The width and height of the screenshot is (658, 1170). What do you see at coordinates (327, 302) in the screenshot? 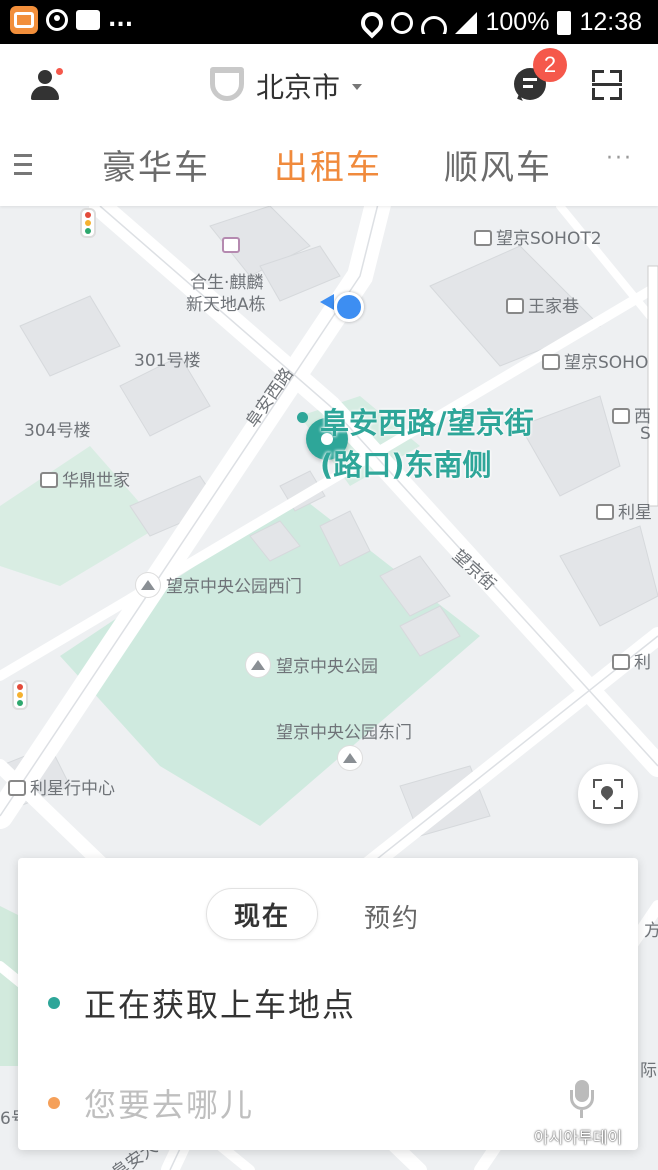
I see `heading-arrow-icon` at bounding box center [327, 302].